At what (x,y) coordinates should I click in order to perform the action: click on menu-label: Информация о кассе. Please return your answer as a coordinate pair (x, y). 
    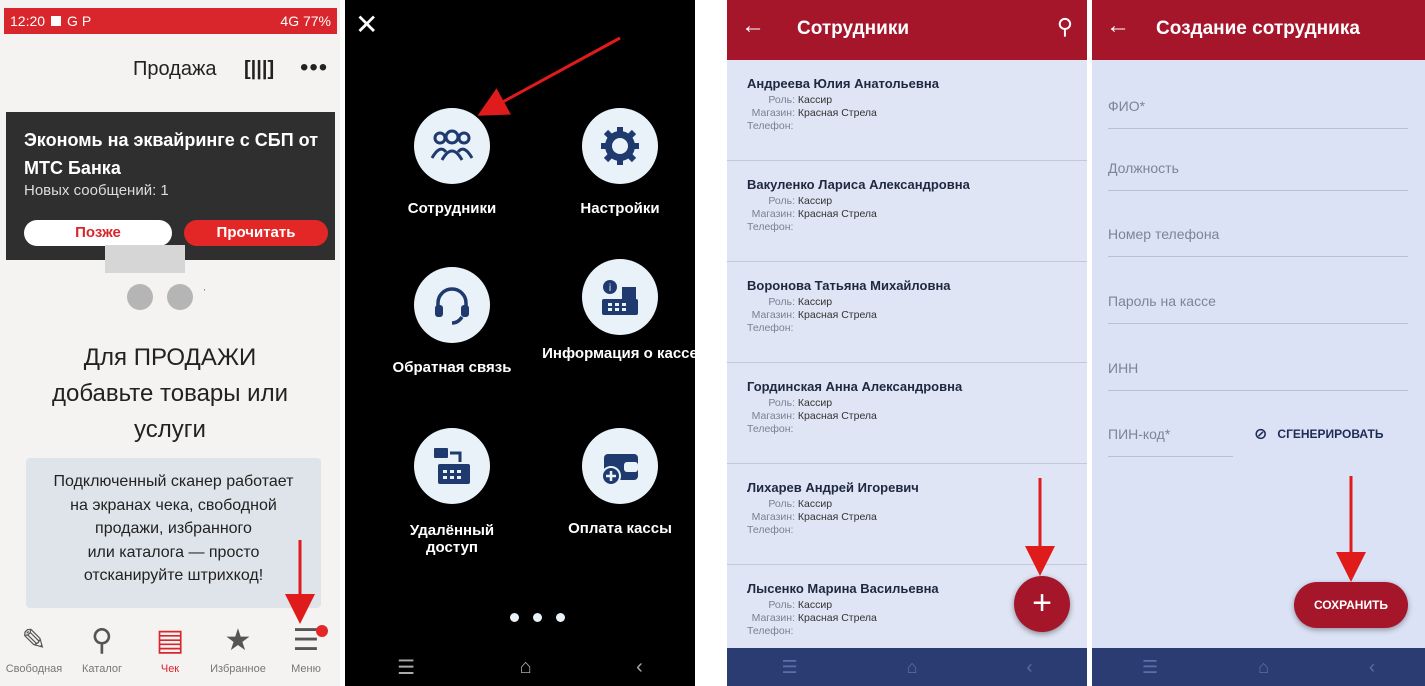
    Looking at the image, I should click on (618, 353).